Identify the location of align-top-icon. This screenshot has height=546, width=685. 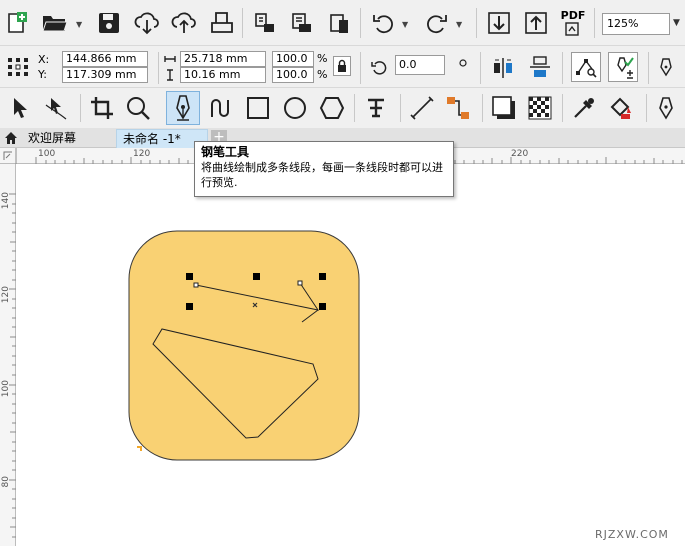
(536, 23).